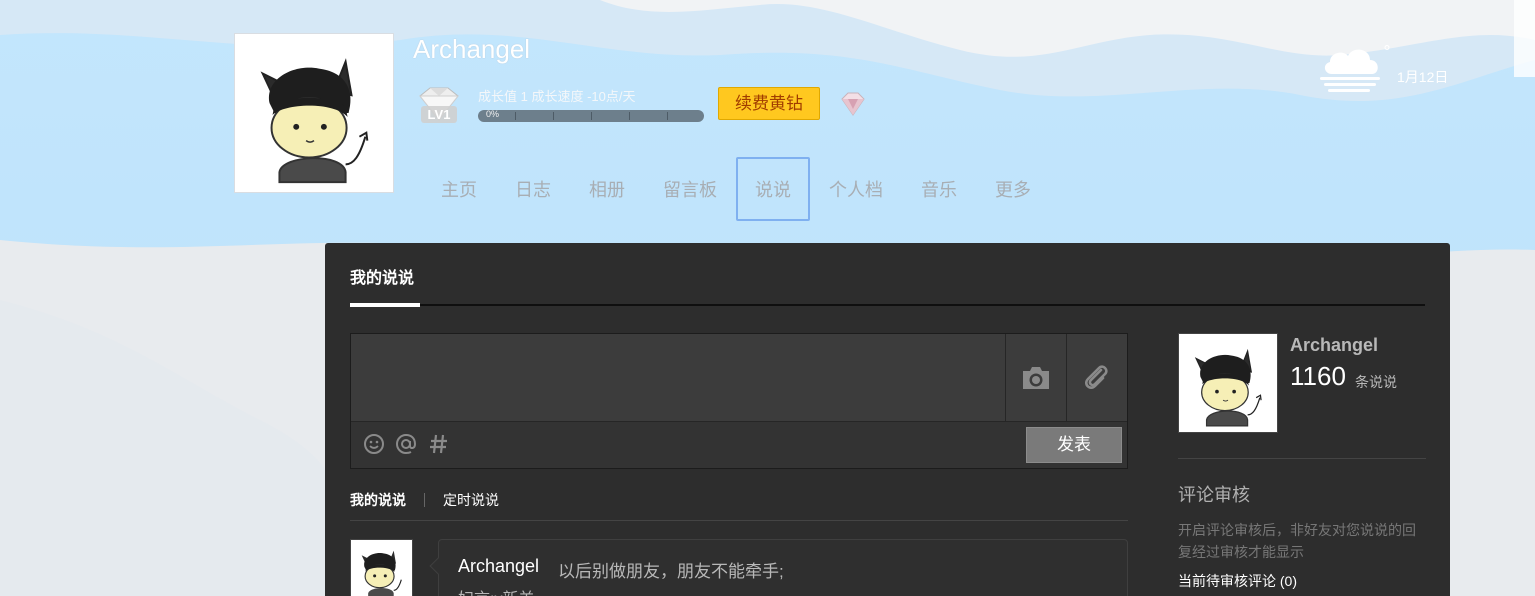 The image size is (1535, 596). I want to click on post-editor: 发表, so click(739, 401).